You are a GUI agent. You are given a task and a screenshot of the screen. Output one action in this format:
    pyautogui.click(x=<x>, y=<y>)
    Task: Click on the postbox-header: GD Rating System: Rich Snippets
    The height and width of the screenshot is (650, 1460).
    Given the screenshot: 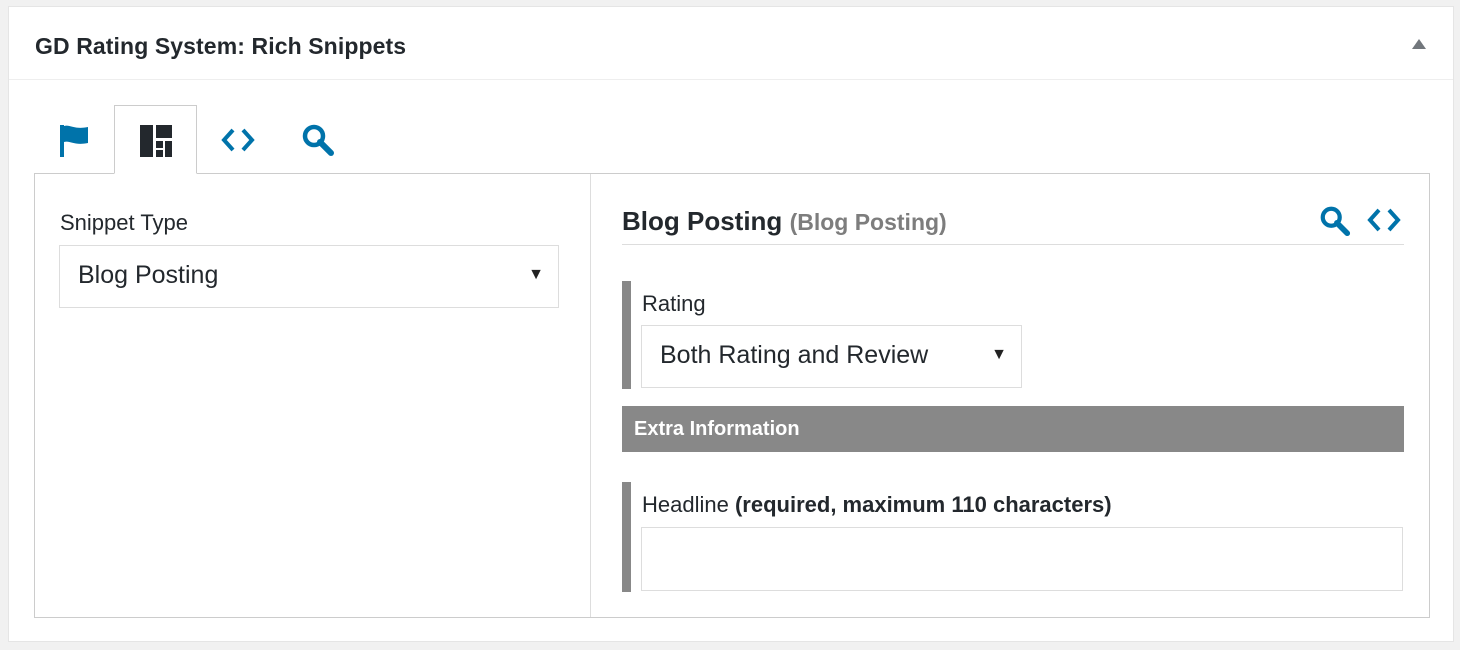 What is the action you would take?
    pyautogui.click(x=731, y=43)
    